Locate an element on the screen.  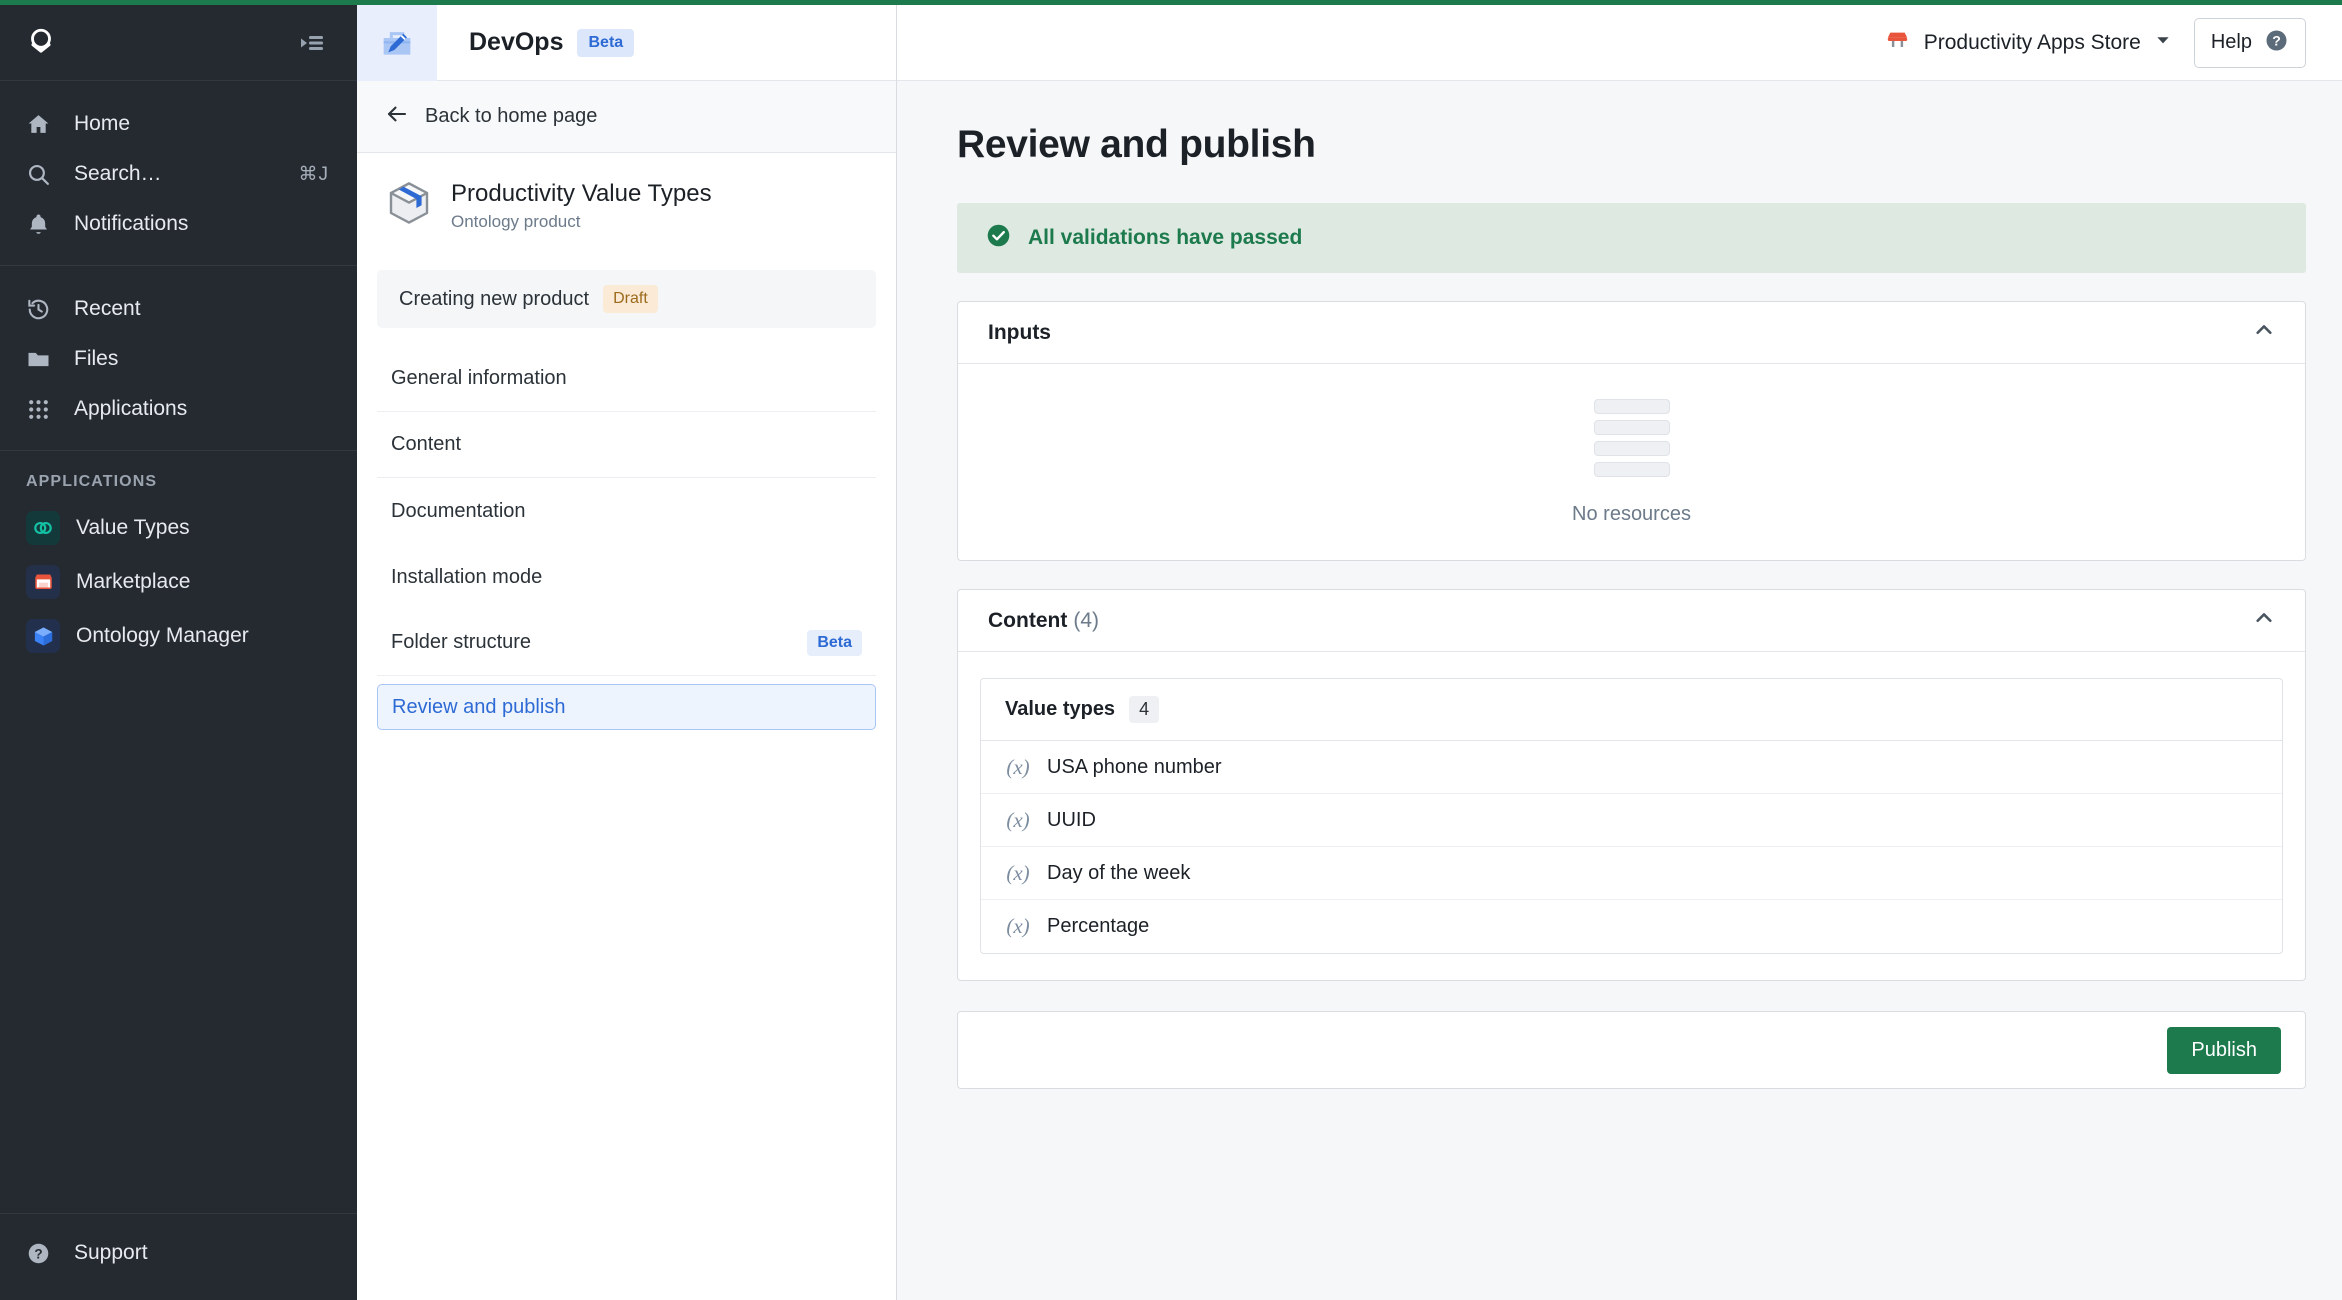
product-name: Productivity Value Types is located at coordinates (581, 193).